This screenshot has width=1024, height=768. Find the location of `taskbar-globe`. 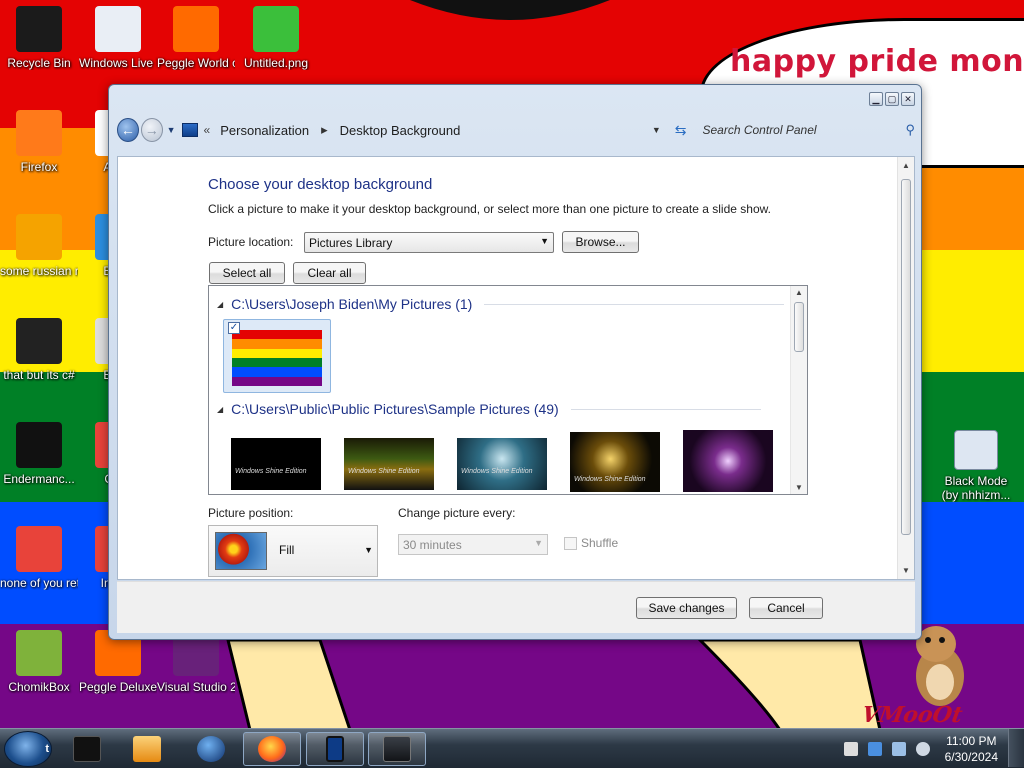

taskbar-globe is located at coordinates (211, 749).